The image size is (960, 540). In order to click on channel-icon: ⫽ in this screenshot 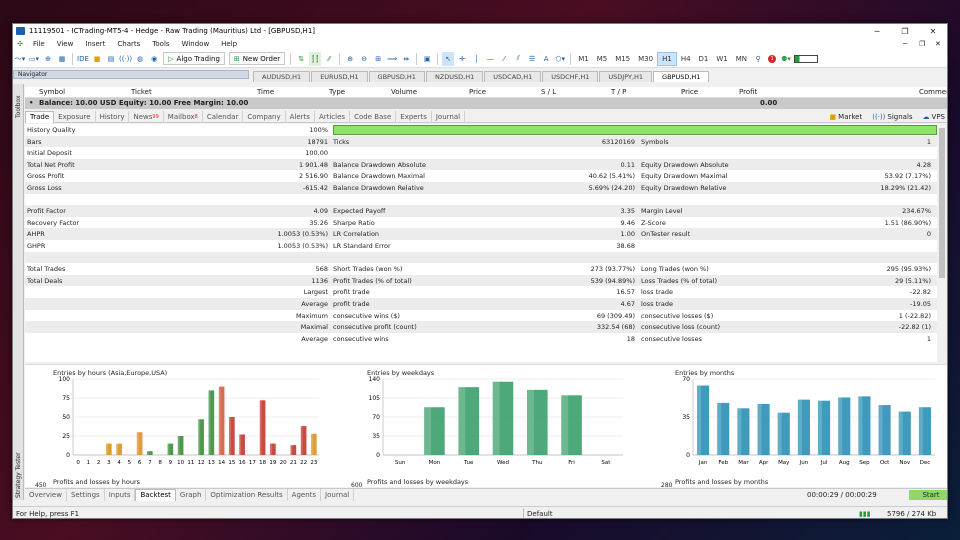, I will do `click(518, 59)`.